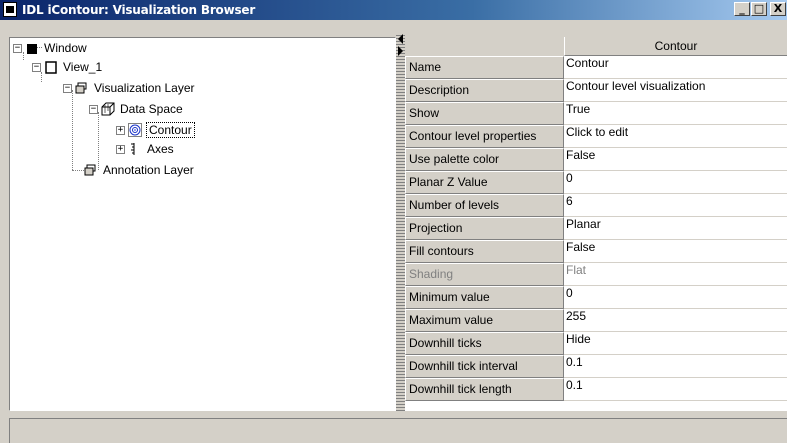  Describe the element at coordinates (675, 67) in the screenshot. I see `property-value: Contour` at that location.